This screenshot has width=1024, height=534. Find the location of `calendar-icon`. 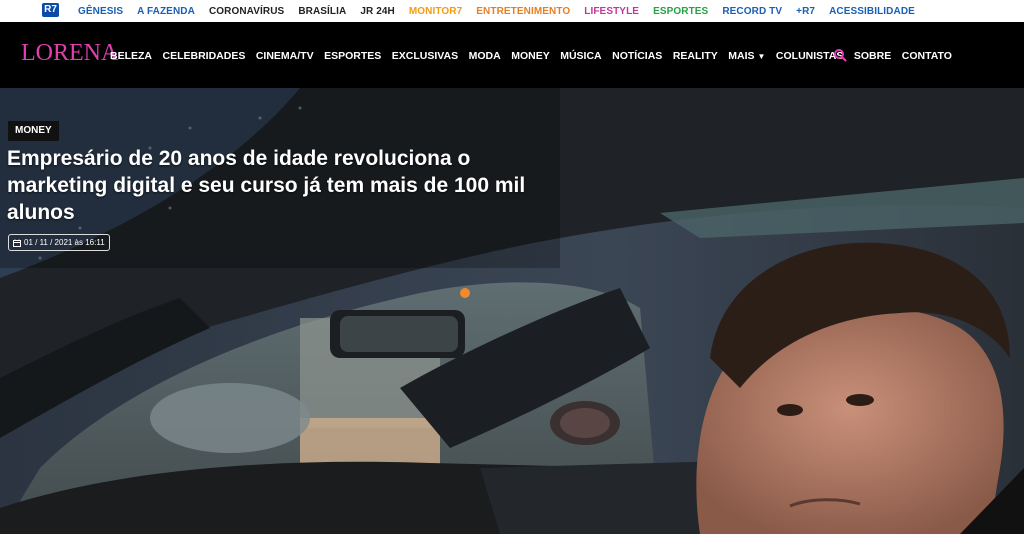

calendar-icon is located at coordinates (17, 243).